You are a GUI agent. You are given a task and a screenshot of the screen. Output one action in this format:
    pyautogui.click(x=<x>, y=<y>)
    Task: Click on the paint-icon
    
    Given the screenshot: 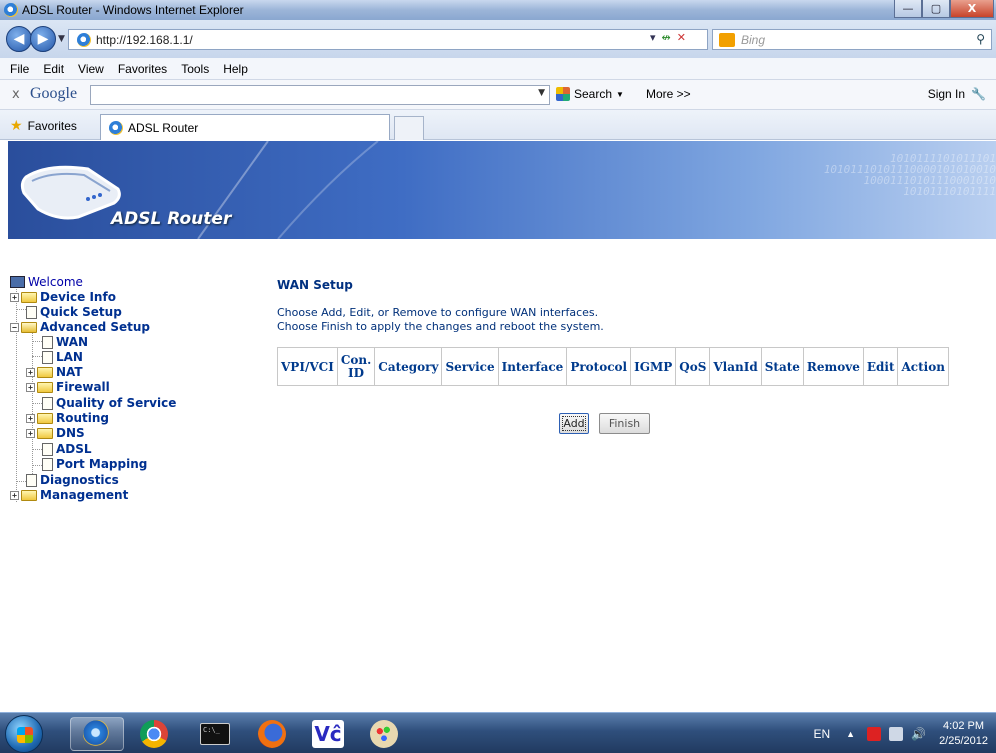 What is the action you would take?
    pyautogui.click(x=384, y=734)
    